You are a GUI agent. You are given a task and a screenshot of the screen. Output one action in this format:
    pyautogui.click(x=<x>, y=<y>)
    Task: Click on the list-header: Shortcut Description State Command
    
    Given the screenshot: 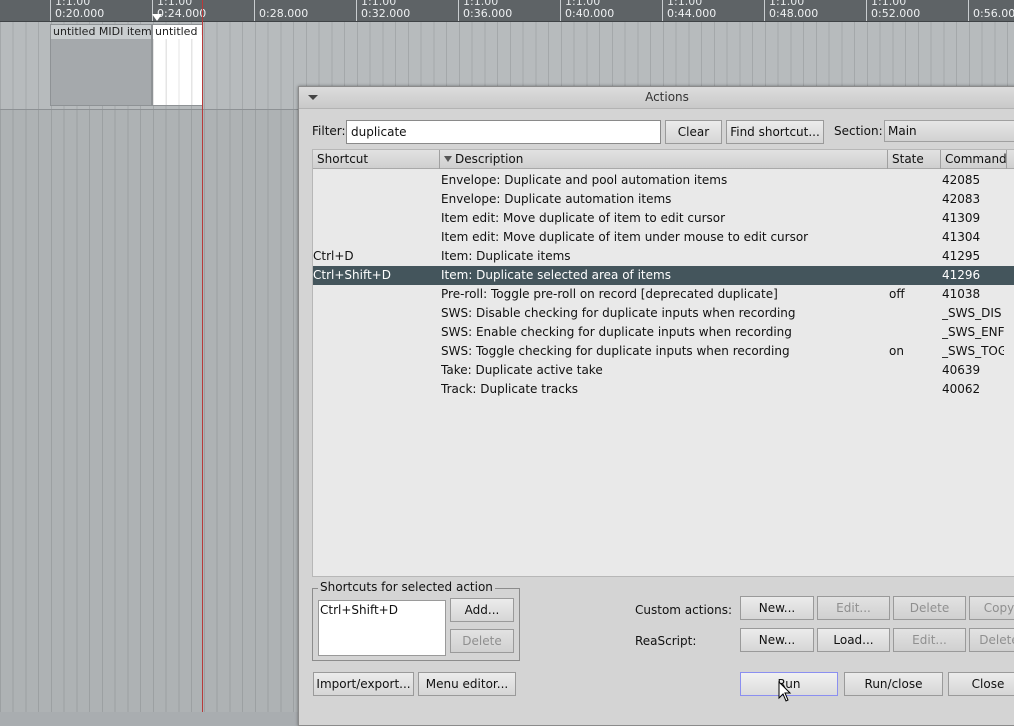 What is the action you would take?
    pyautogui.click(x=663, y=159)
    